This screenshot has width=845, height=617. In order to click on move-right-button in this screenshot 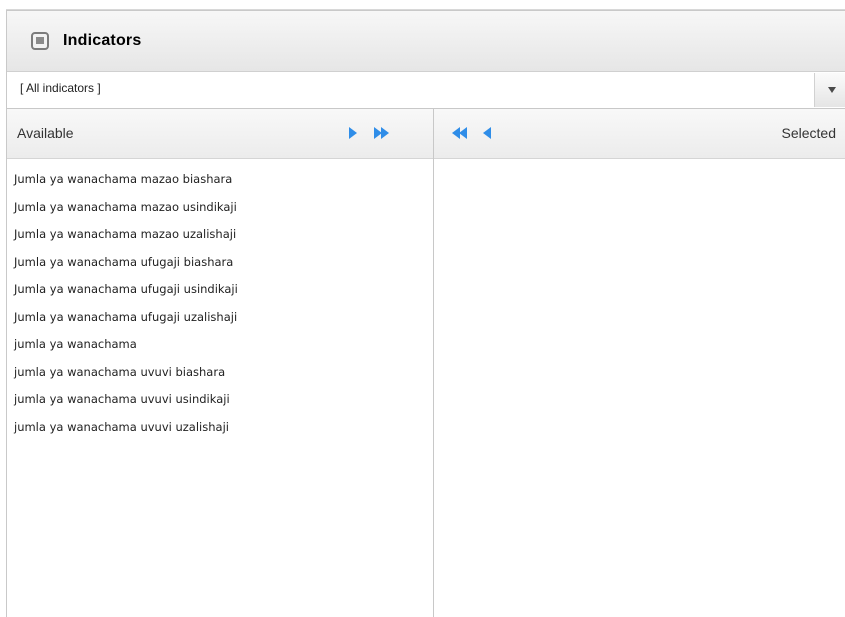, I will do `click(354, 133)`.